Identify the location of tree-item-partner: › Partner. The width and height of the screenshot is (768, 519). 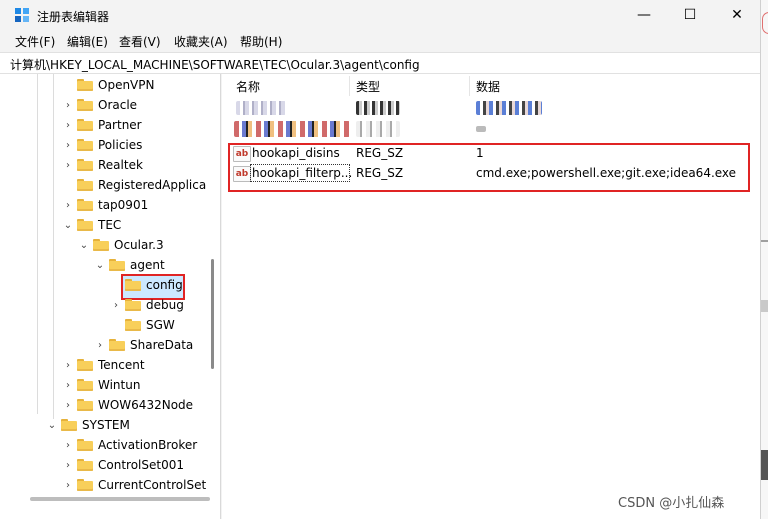
(102, 125).